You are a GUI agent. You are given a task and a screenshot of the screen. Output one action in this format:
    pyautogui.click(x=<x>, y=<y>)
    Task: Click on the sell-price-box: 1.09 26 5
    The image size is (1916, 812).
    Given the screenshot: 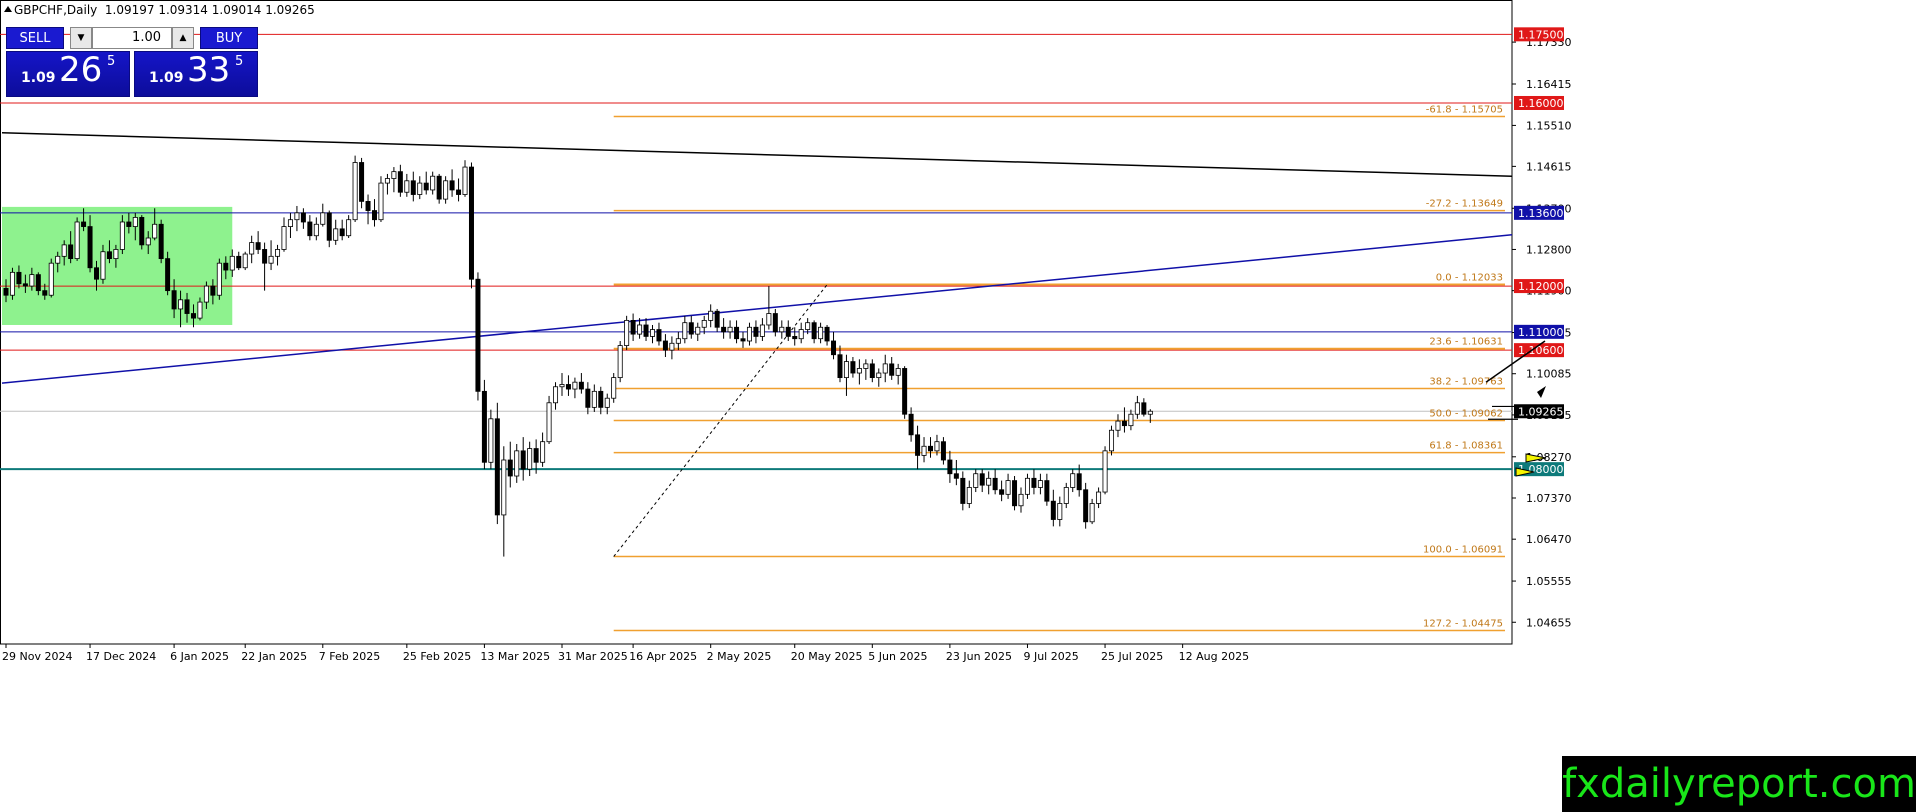 What is the action you would take?
    pyautogui.click(x=68, y=73)
    